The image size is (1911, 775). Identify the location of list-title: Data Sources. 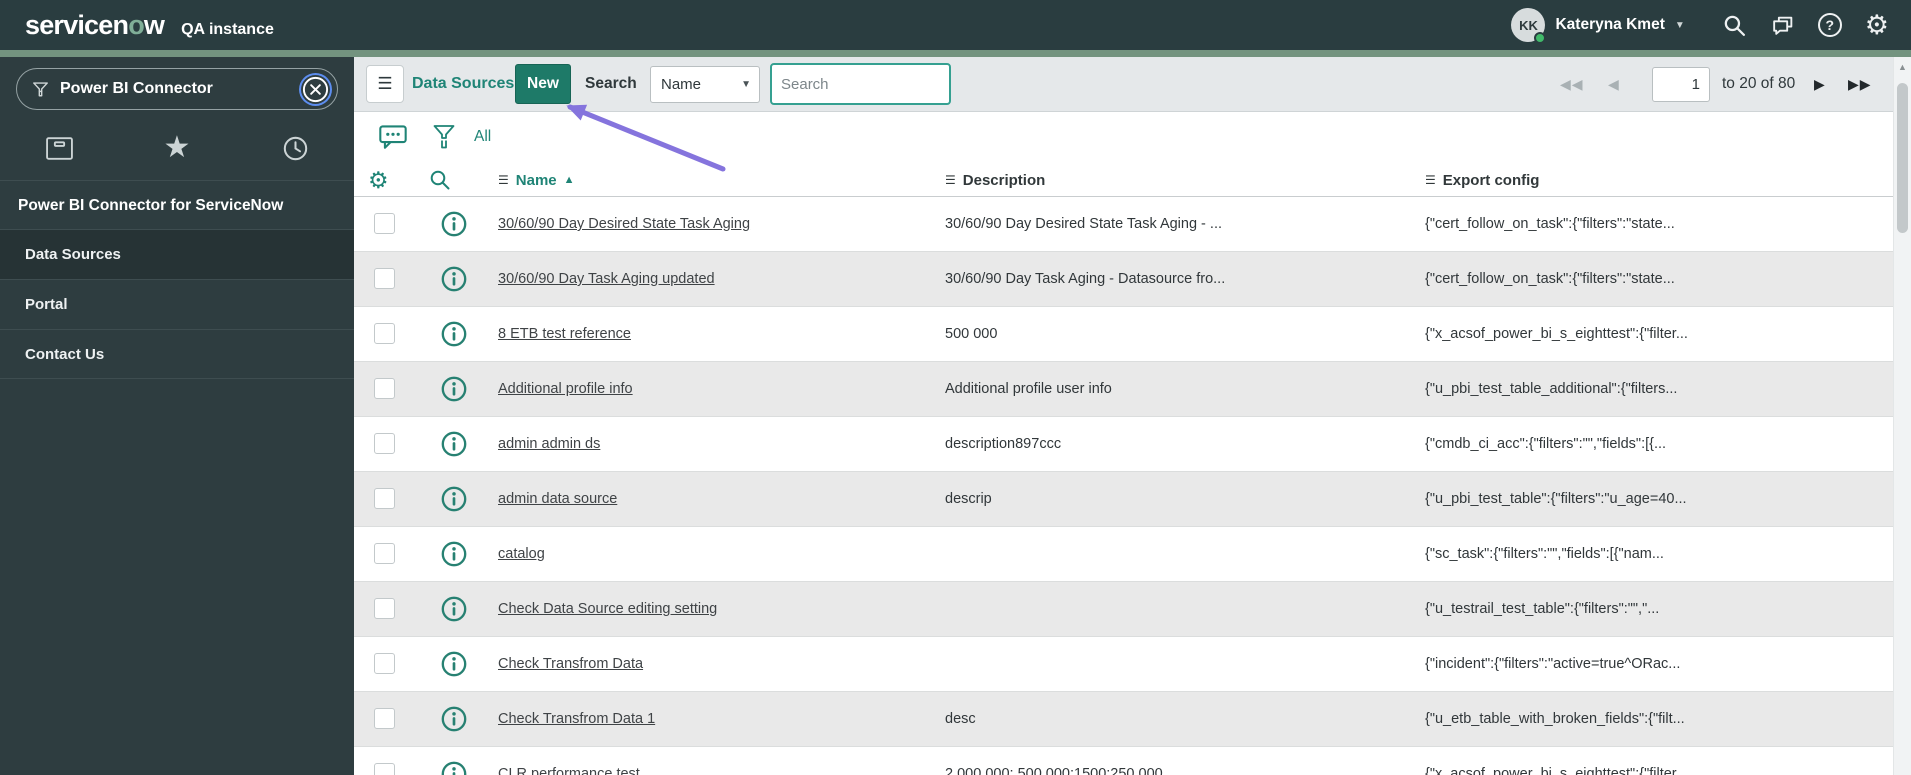
(463, 84).